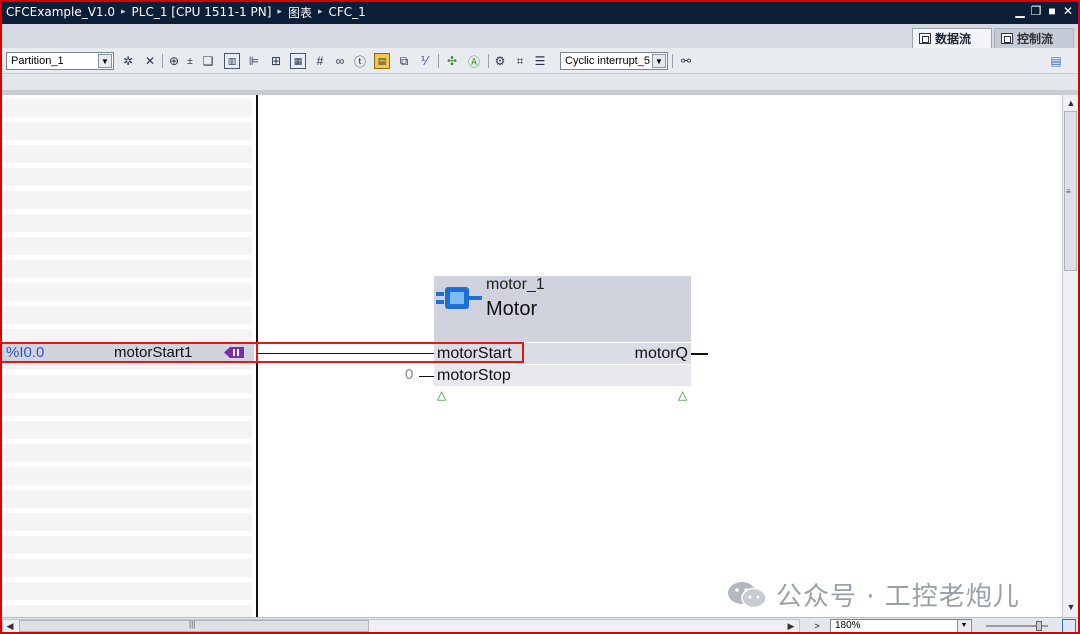  What do you see at coordinates (459, 298) in the screenshot?
I see `function-block-icon` at bounding box center [459, 298].